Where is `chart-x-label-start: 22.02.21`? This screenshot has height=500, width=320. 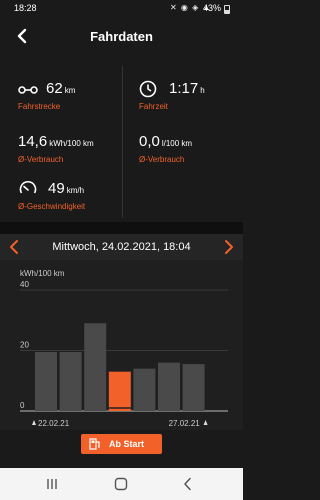
chart-x-label-start: 22.02.21 is located at coordinates (54, 423).